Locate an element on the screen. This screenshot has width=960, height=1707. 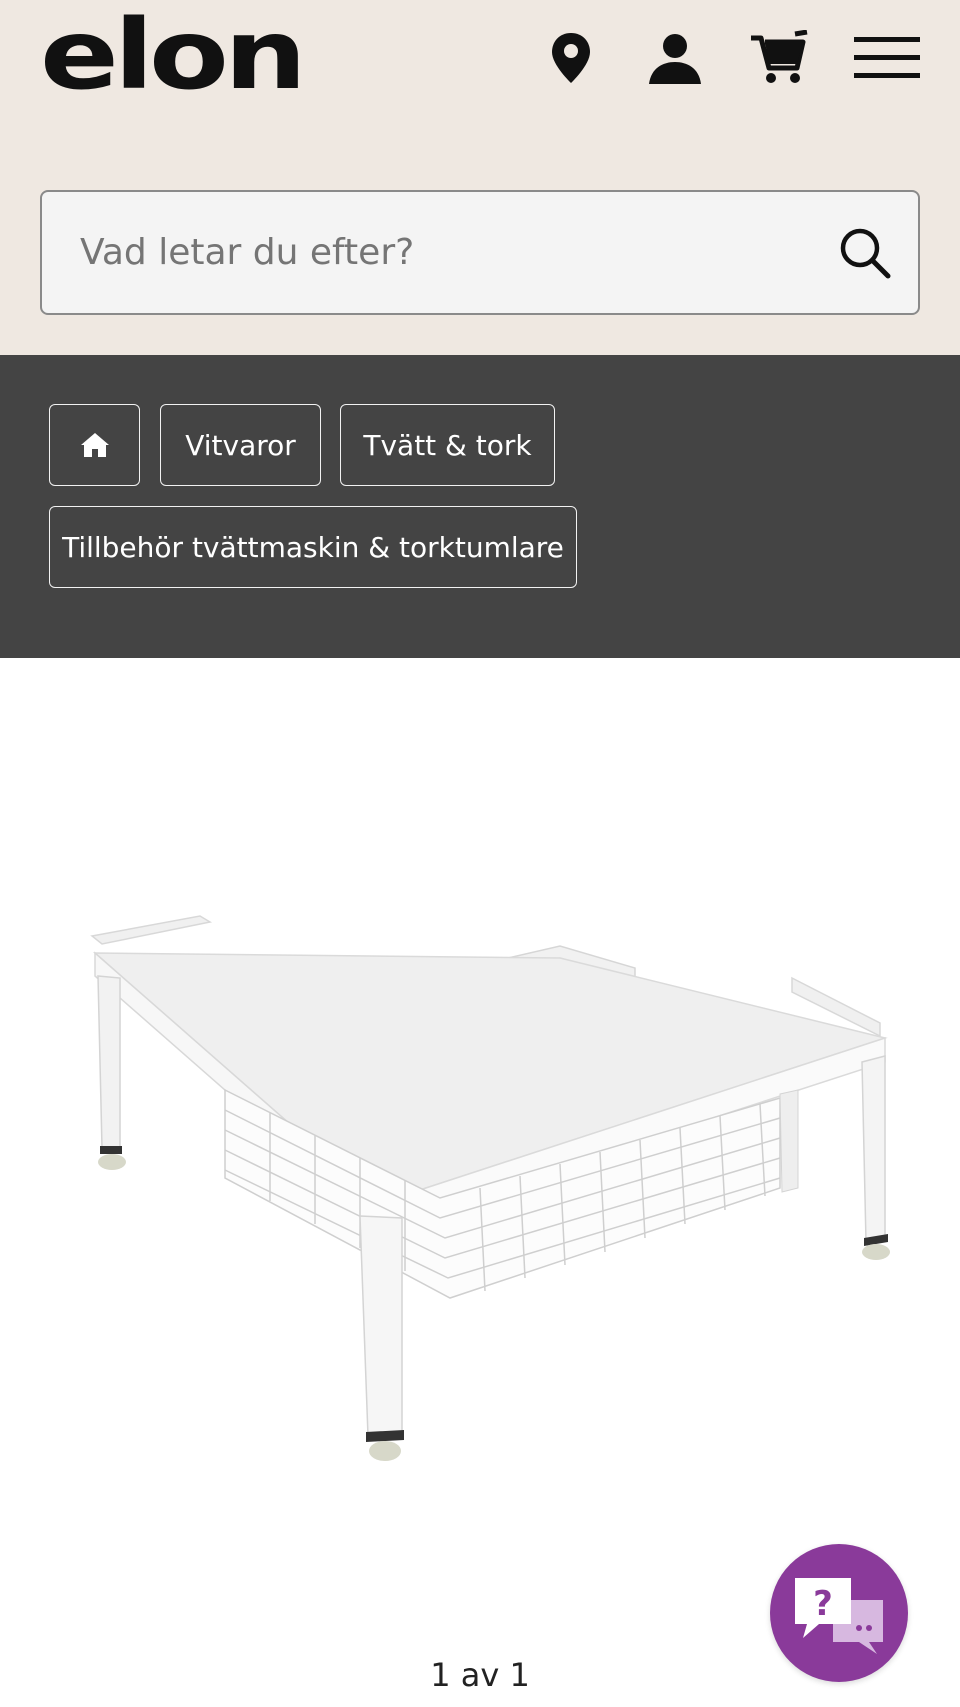
user-icon is located at coordinates (675, 59).